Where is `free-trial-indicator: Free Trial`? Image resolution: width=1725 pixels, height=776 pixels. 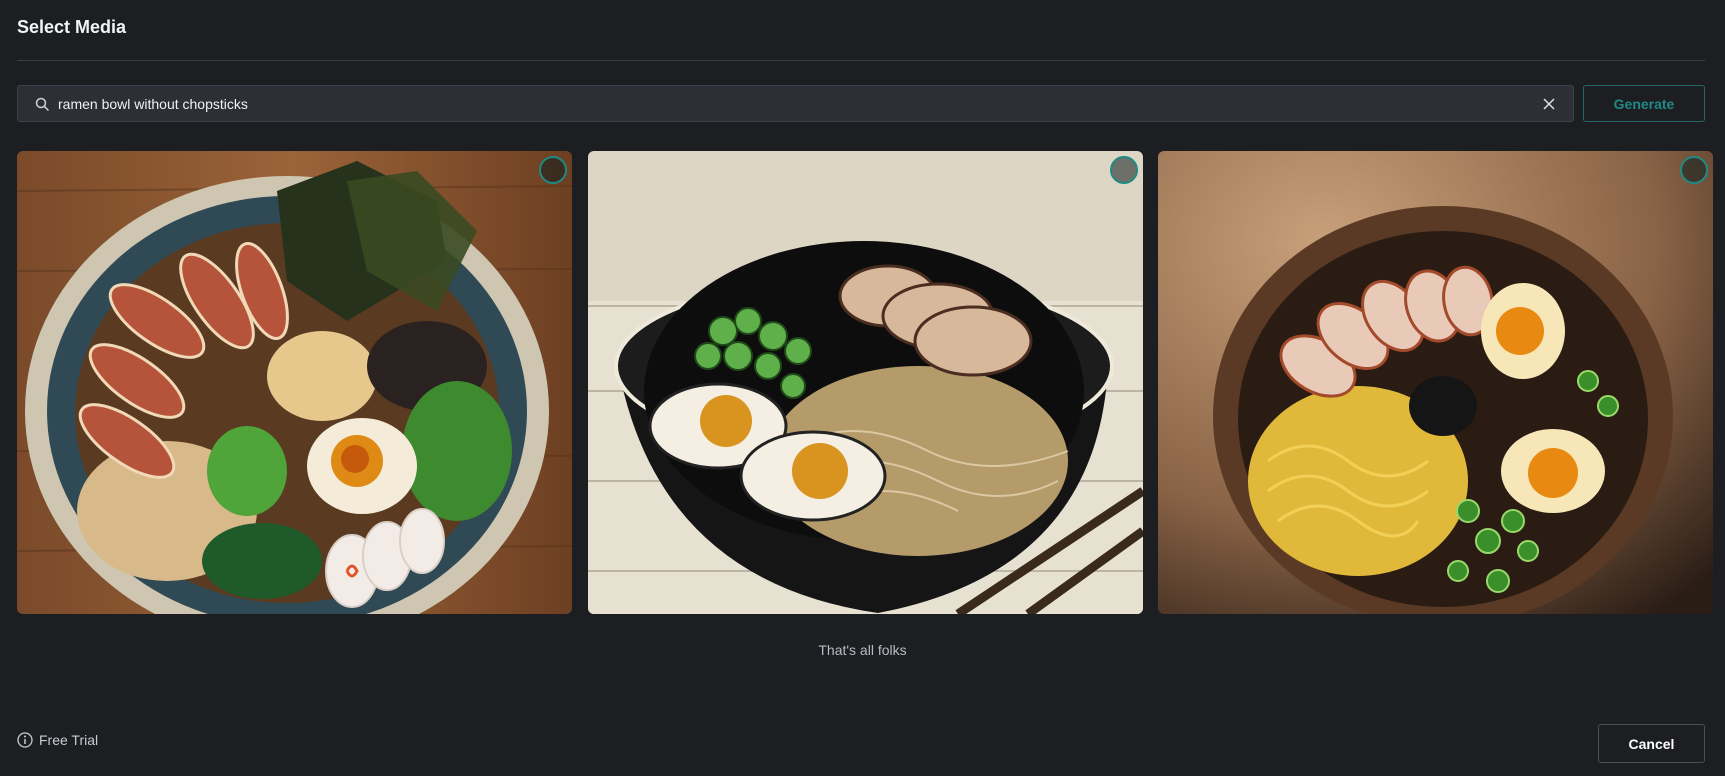 free-trial-indicator: Free Trial is located at coordinates (57, 740).